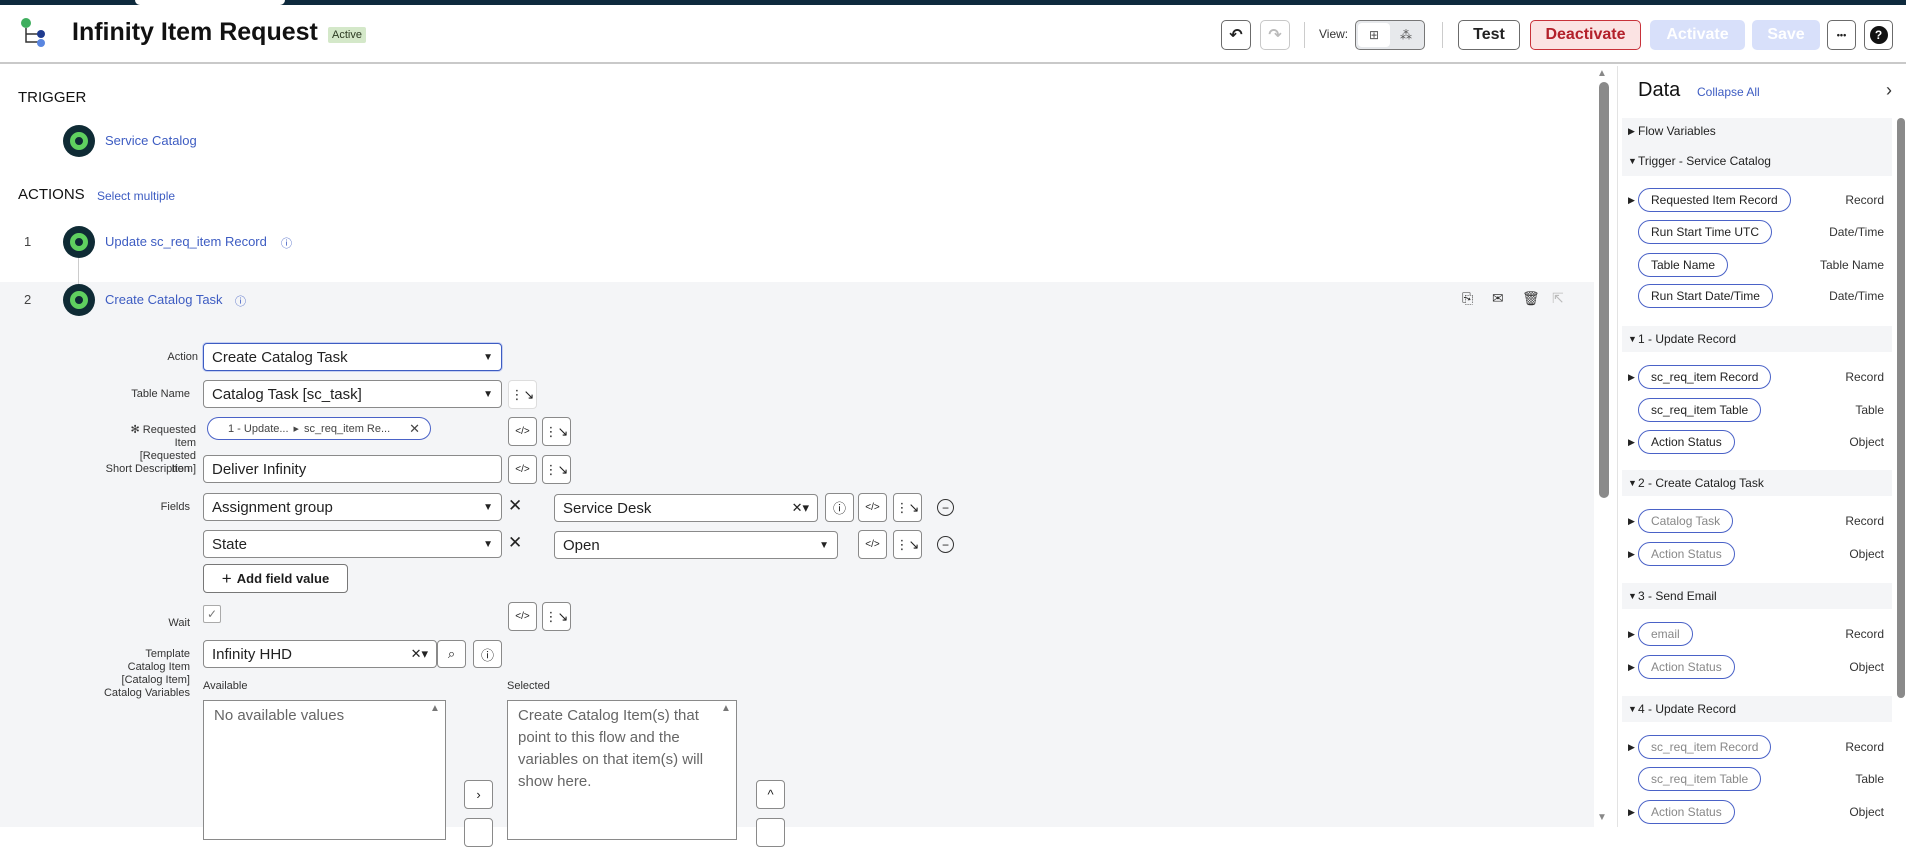 The image size is (1906, 847). I want to click on copy-icon: ⎘, so click(1467, 298).